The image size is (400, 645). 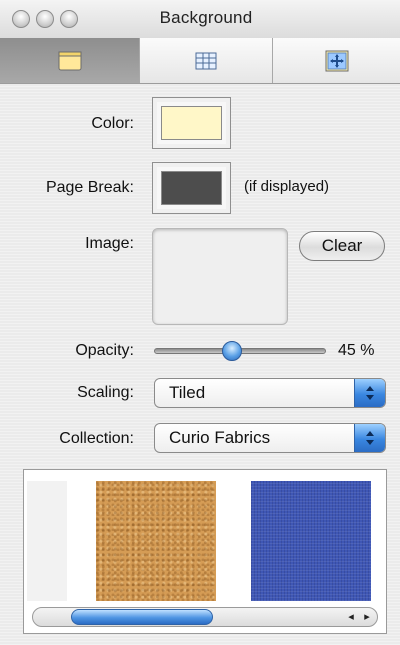 I want to click on title-bar: Background, so click(x=200, y=19).